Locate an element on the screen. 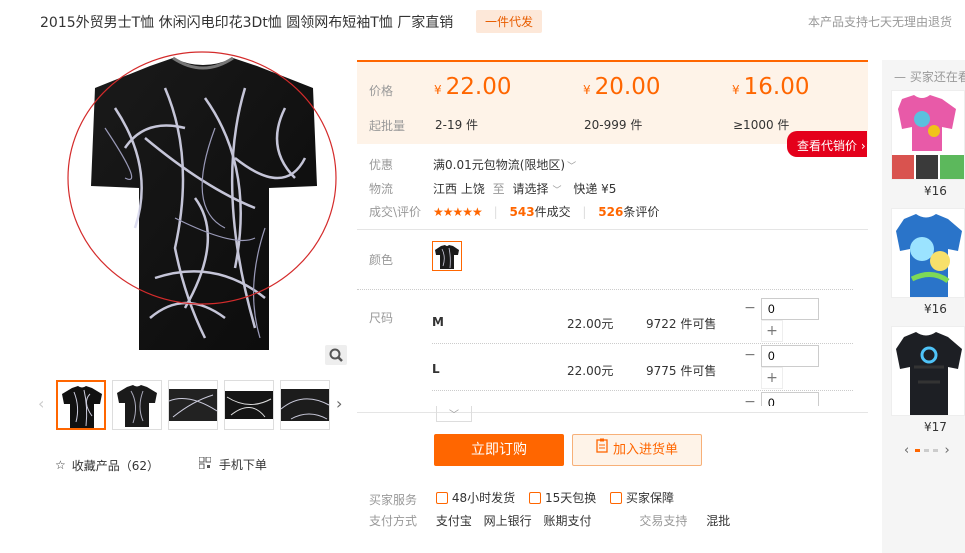  size-row-label: 尺码 is located at coordinates (399, 317).